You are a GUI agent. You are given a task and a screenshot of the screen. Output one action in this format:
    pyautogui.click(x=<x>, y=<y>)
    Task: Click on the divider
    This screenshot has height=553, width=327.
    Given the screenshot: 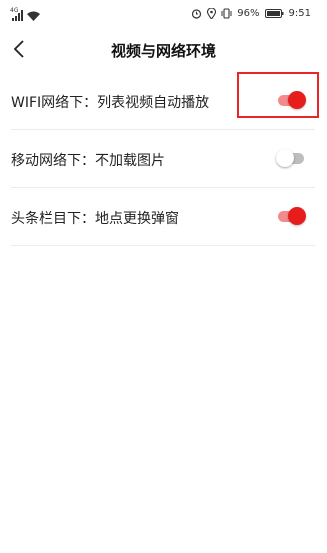 What is the action you would take?
    pyautogui.click(x=163, y=245)
    